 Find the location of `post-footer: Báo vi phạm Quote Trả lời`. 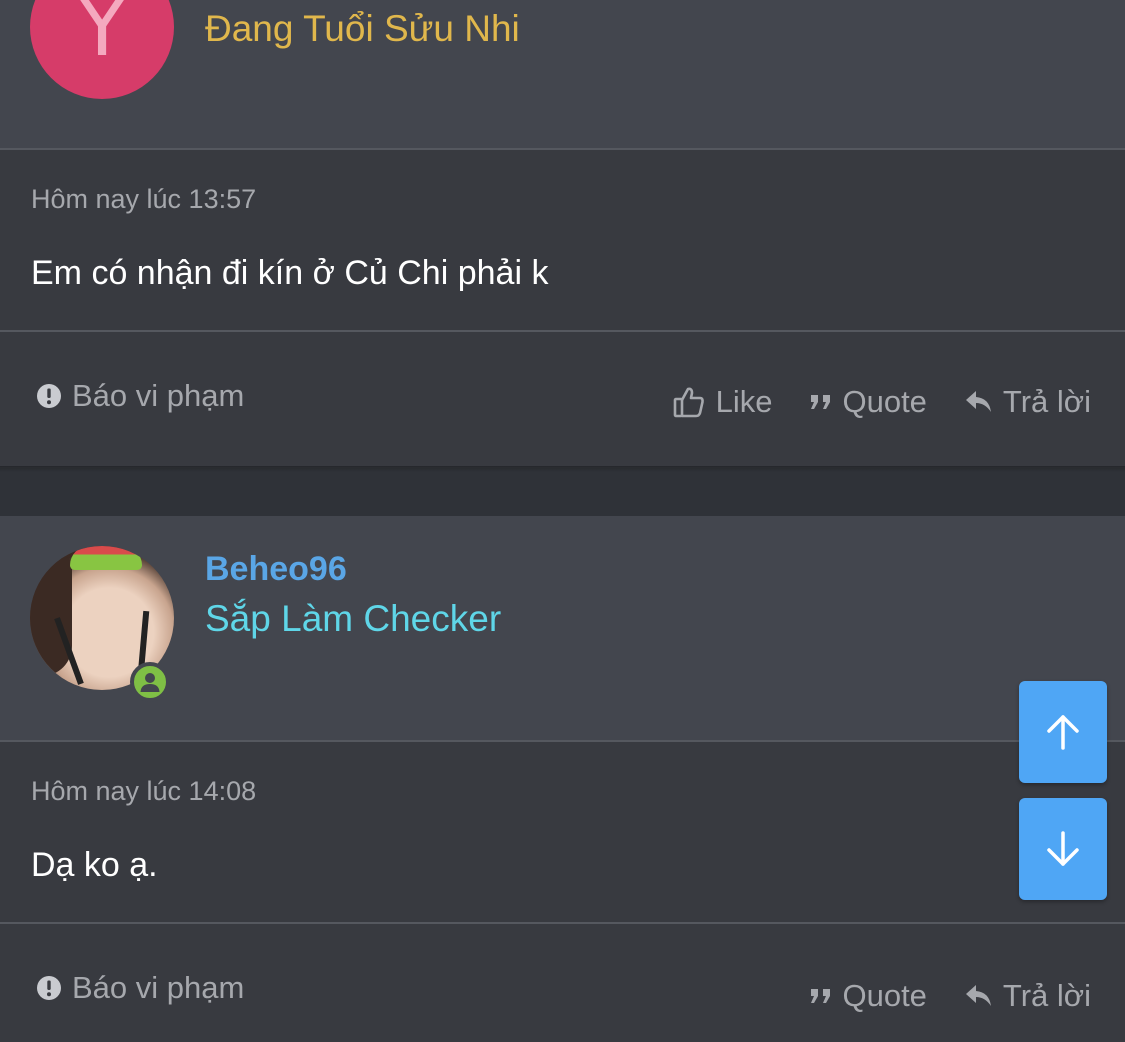

post-footer: Báo vi phạm Quote Trả lời is located at coordinates (562, 983).